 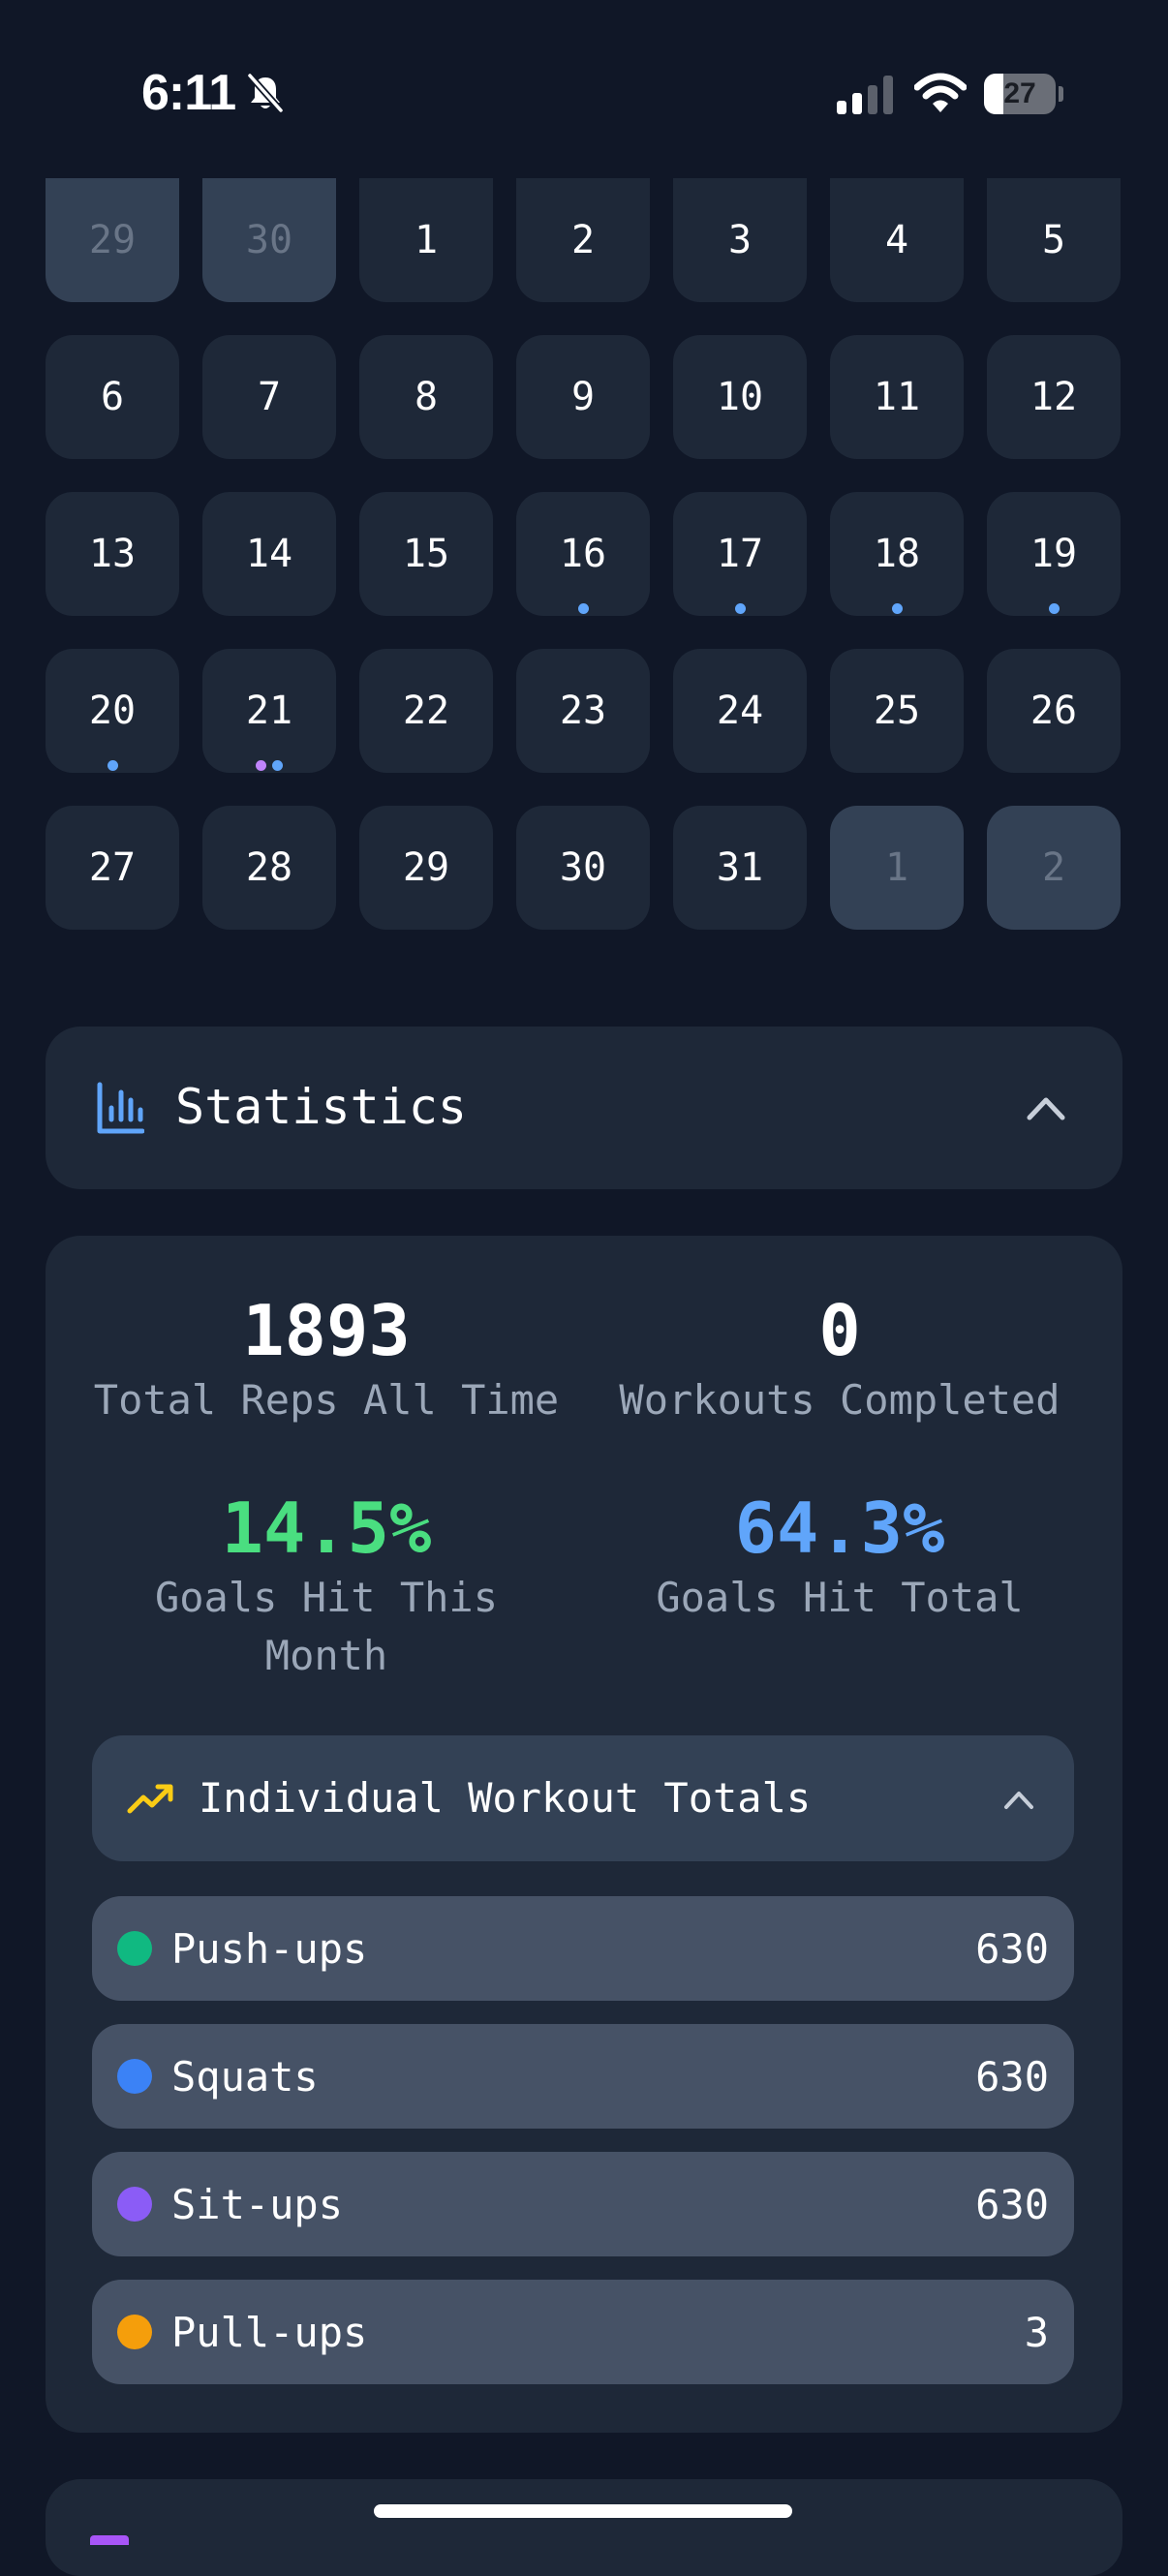 I want to click on workout-color-dot, so click(x=134, y=1948).